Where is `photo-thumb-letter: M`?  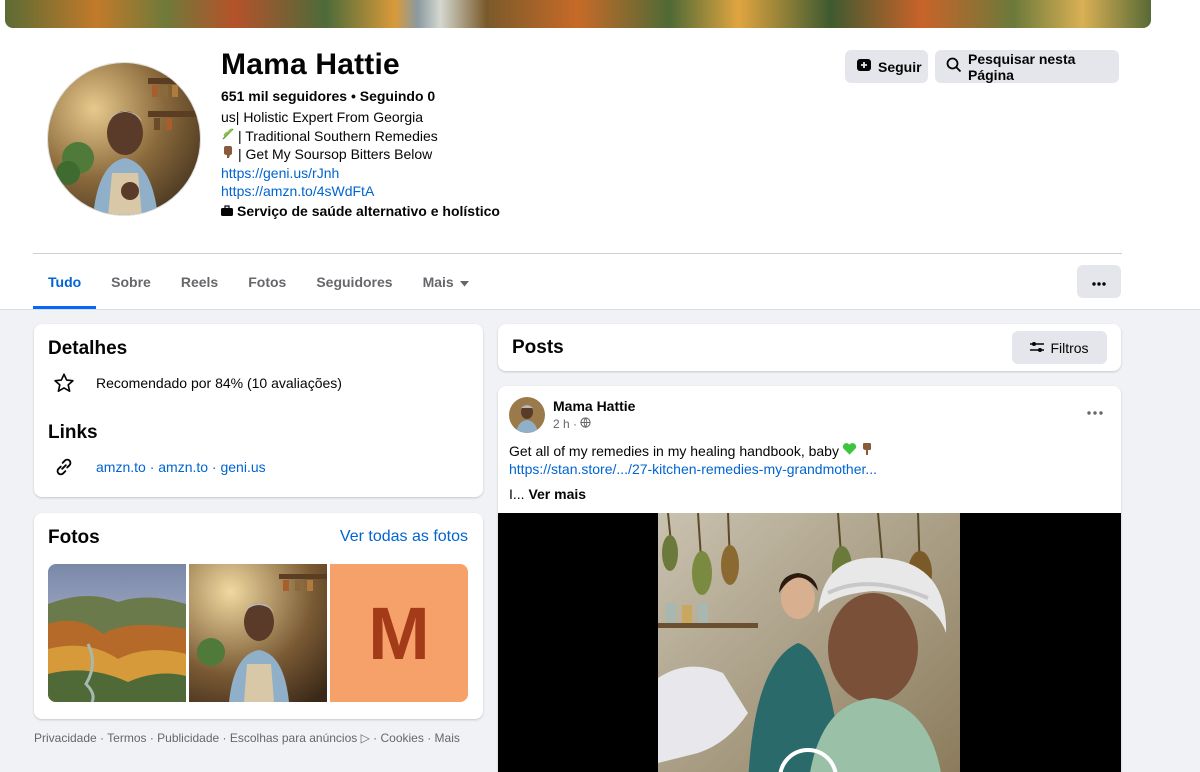
photo-thumb-letter: M is located at coordinates (399, 633).